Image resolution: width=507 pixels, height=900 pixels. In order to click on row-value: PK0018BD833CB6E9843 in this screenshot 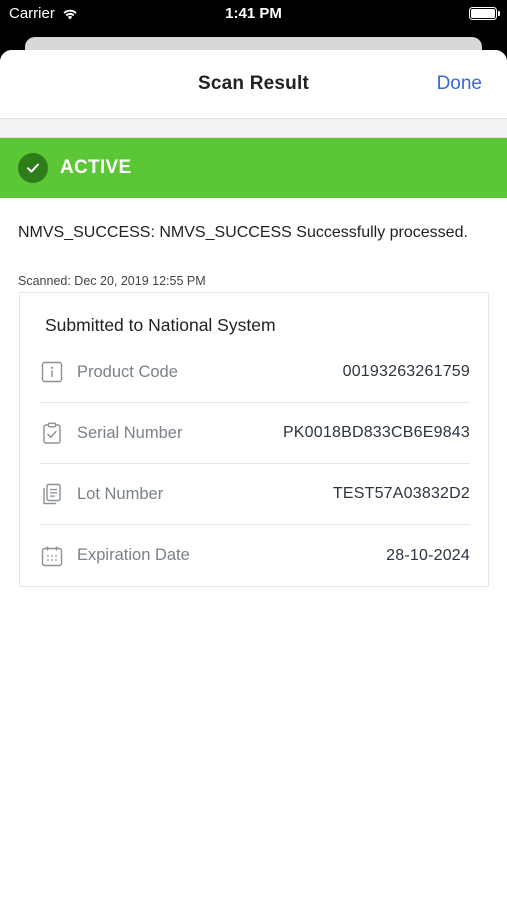, I will do `click(376, 432)`.